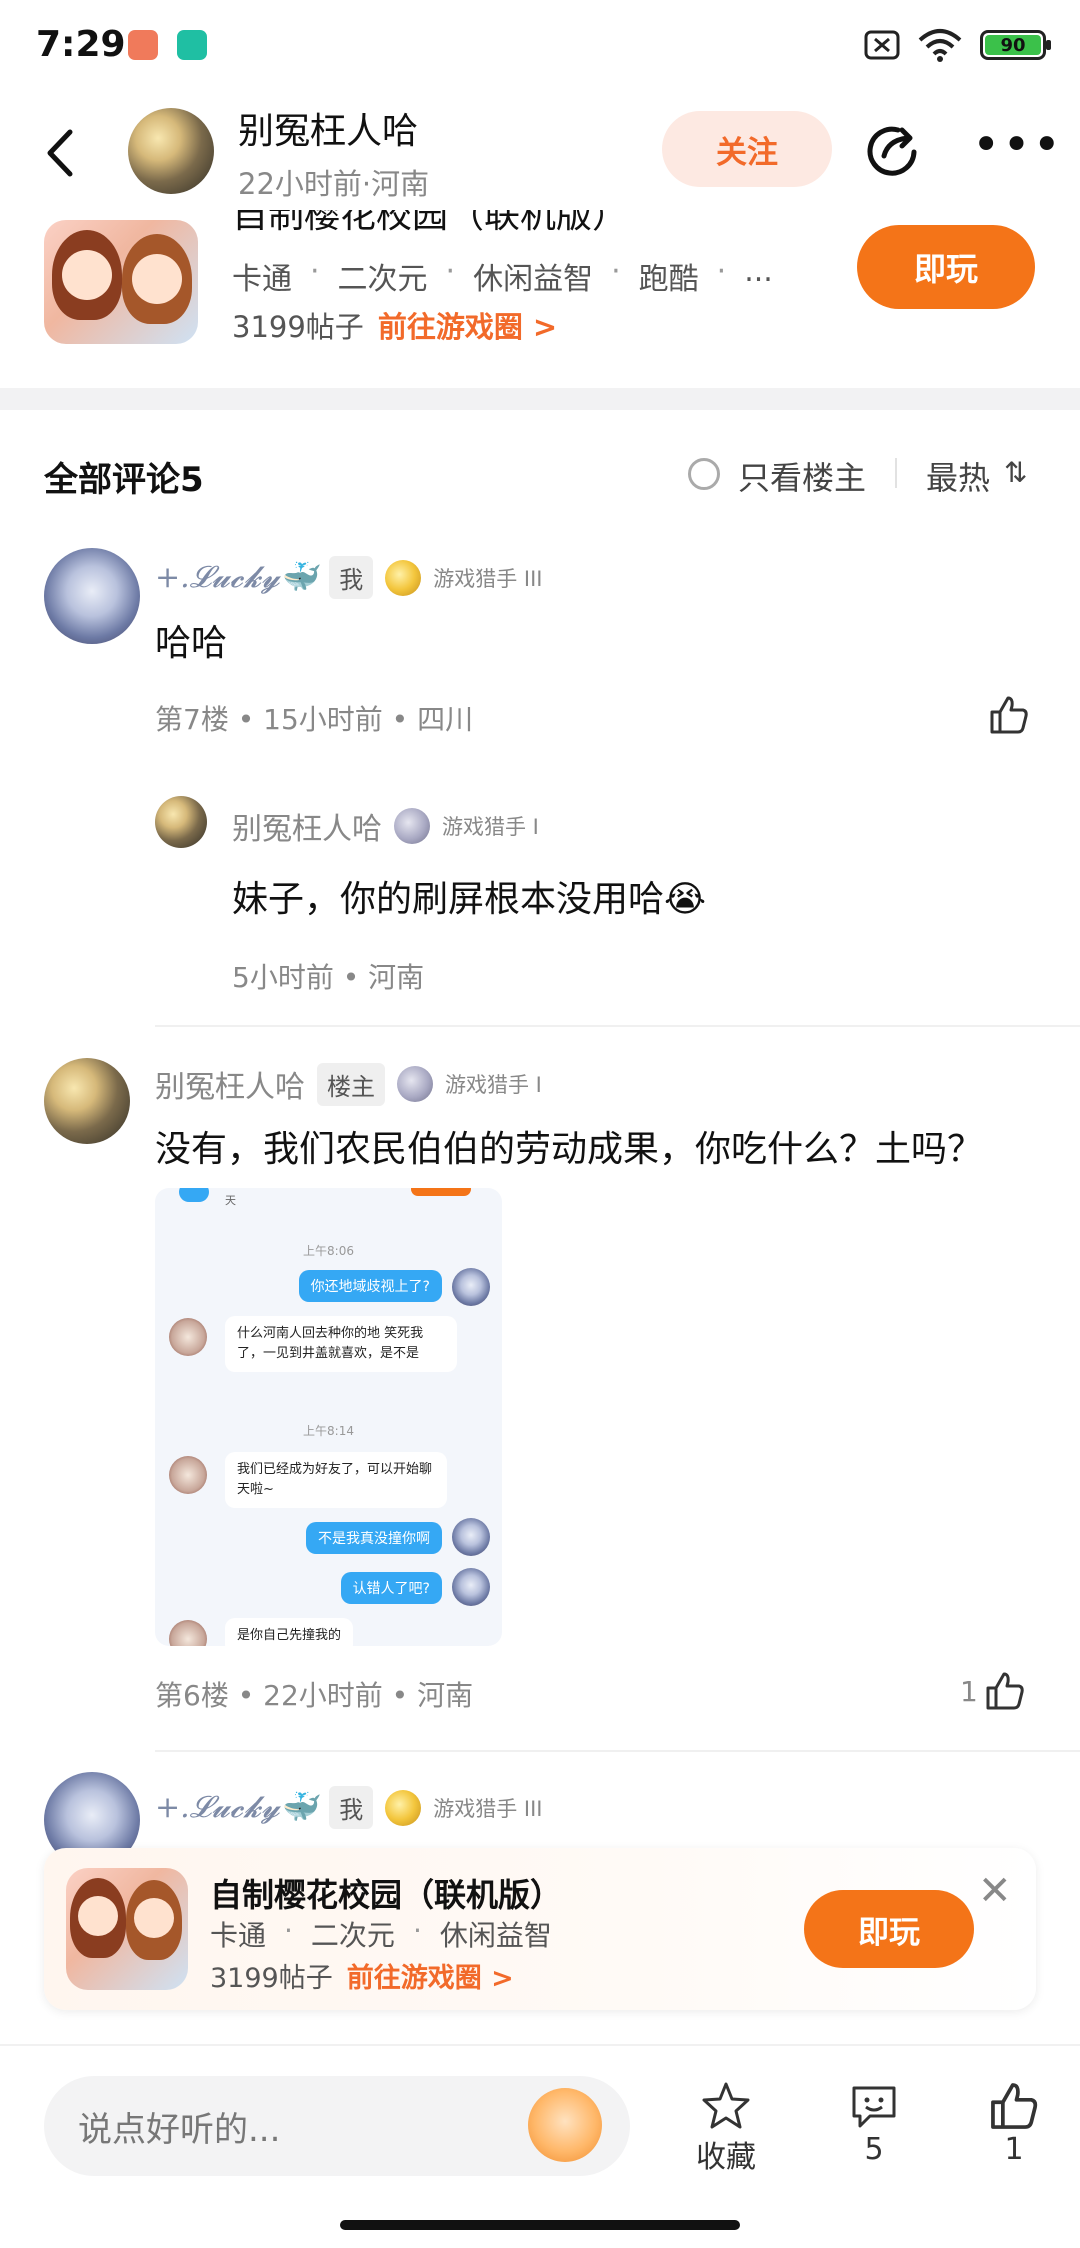 Image resolution: width=1080 pixels, height=2248 pixels. Describe the element at coordinates (121, 282) in the screenshot. I see `game-thumbnail` at that location.